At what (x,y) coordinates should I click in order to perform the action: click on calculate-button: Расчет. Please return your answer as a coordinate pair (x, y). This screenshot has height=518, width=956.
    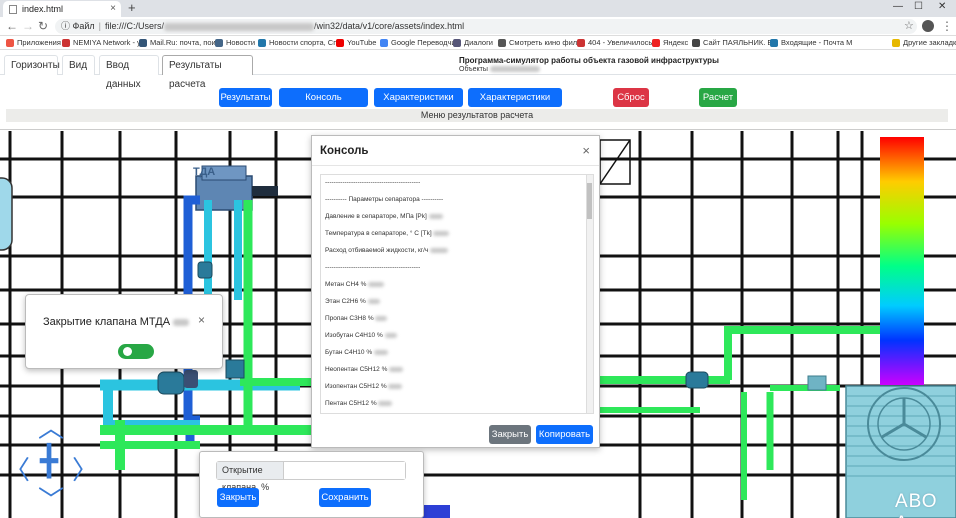
    Looking at the image, I should click on (718, 97).